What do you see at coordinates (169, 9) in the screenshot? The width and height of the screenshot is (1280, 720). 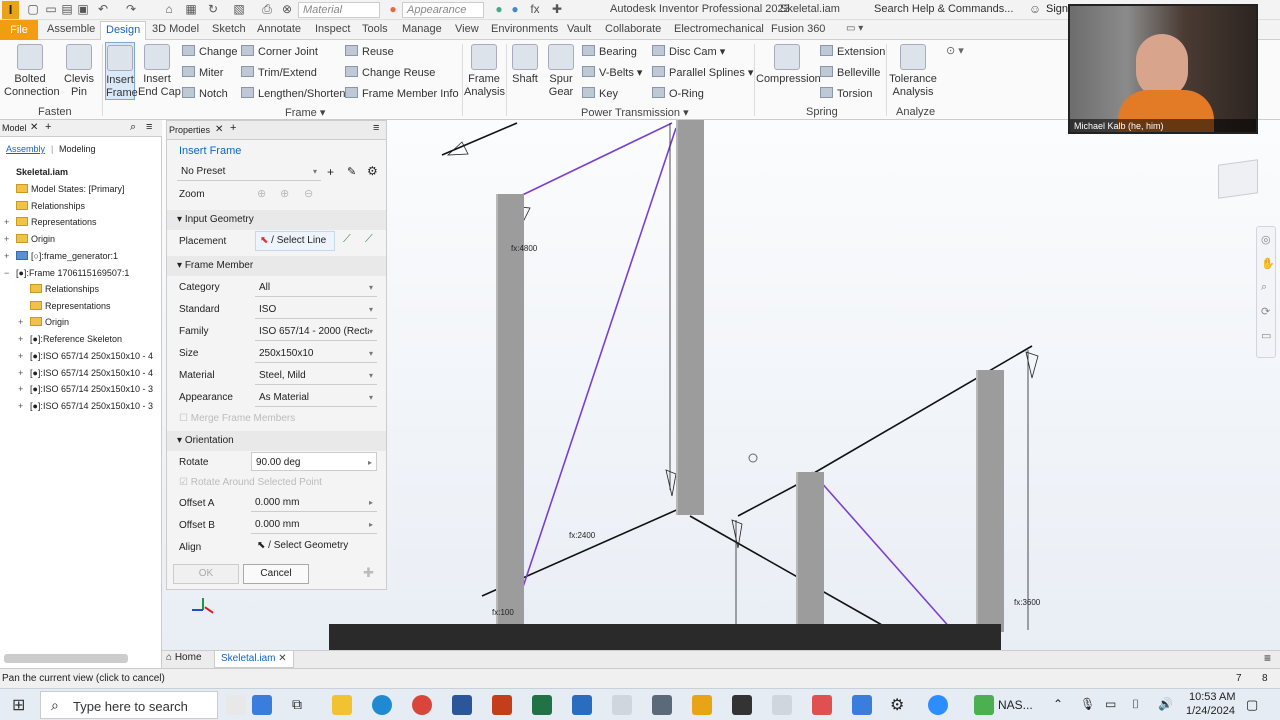 I see `home-icon: ⌂` at bounding box center [169, 9].